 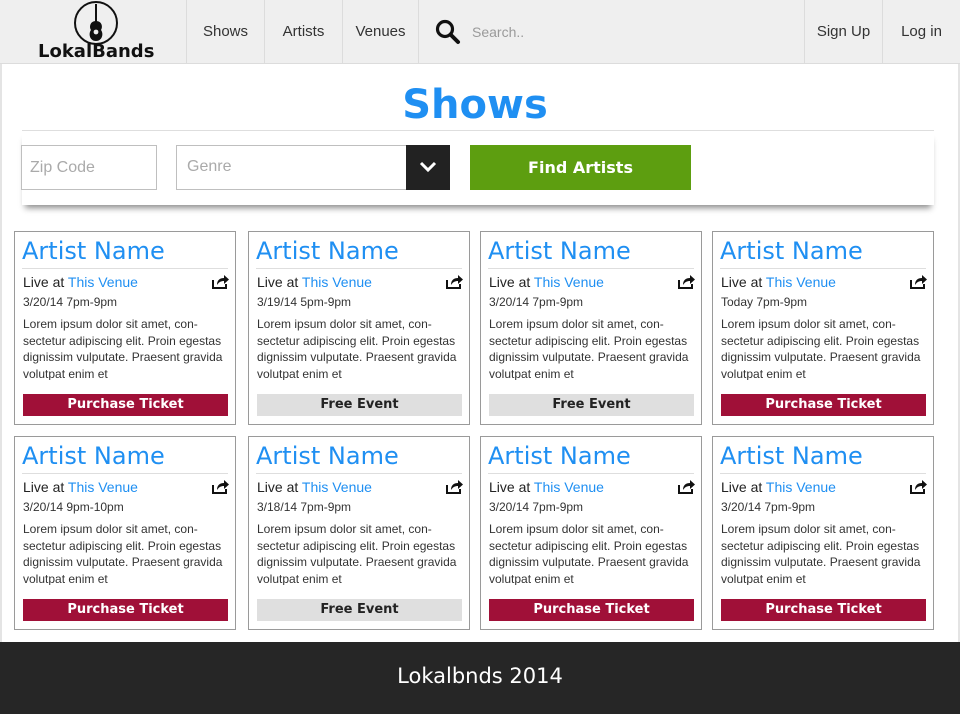 I want to click on logo-text: LokalBands, so click(x=96, y=51).